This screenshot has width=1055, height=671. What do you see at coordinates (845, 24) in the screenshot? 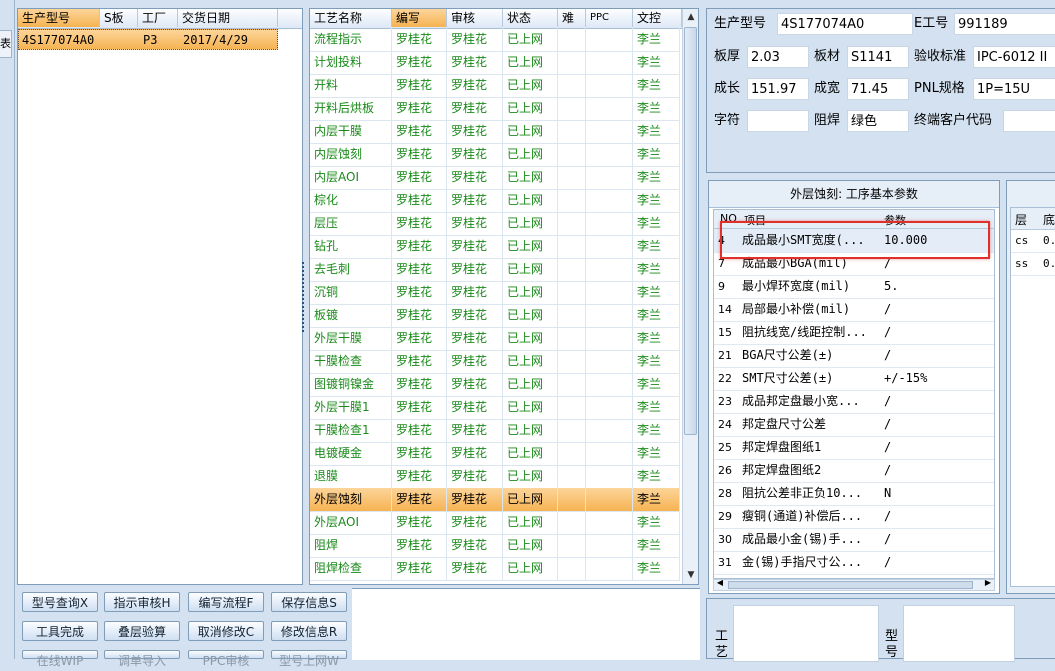
I see `model-field: 4S177074A0` at bounding box center [845, 24].